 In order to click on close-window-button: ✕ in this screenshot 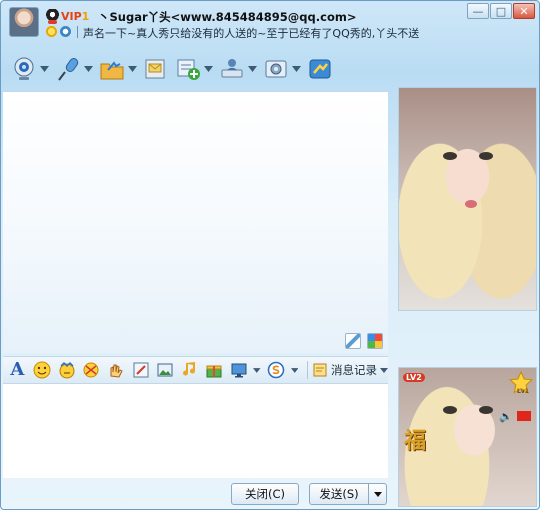, I will do `click(524, 11)`.